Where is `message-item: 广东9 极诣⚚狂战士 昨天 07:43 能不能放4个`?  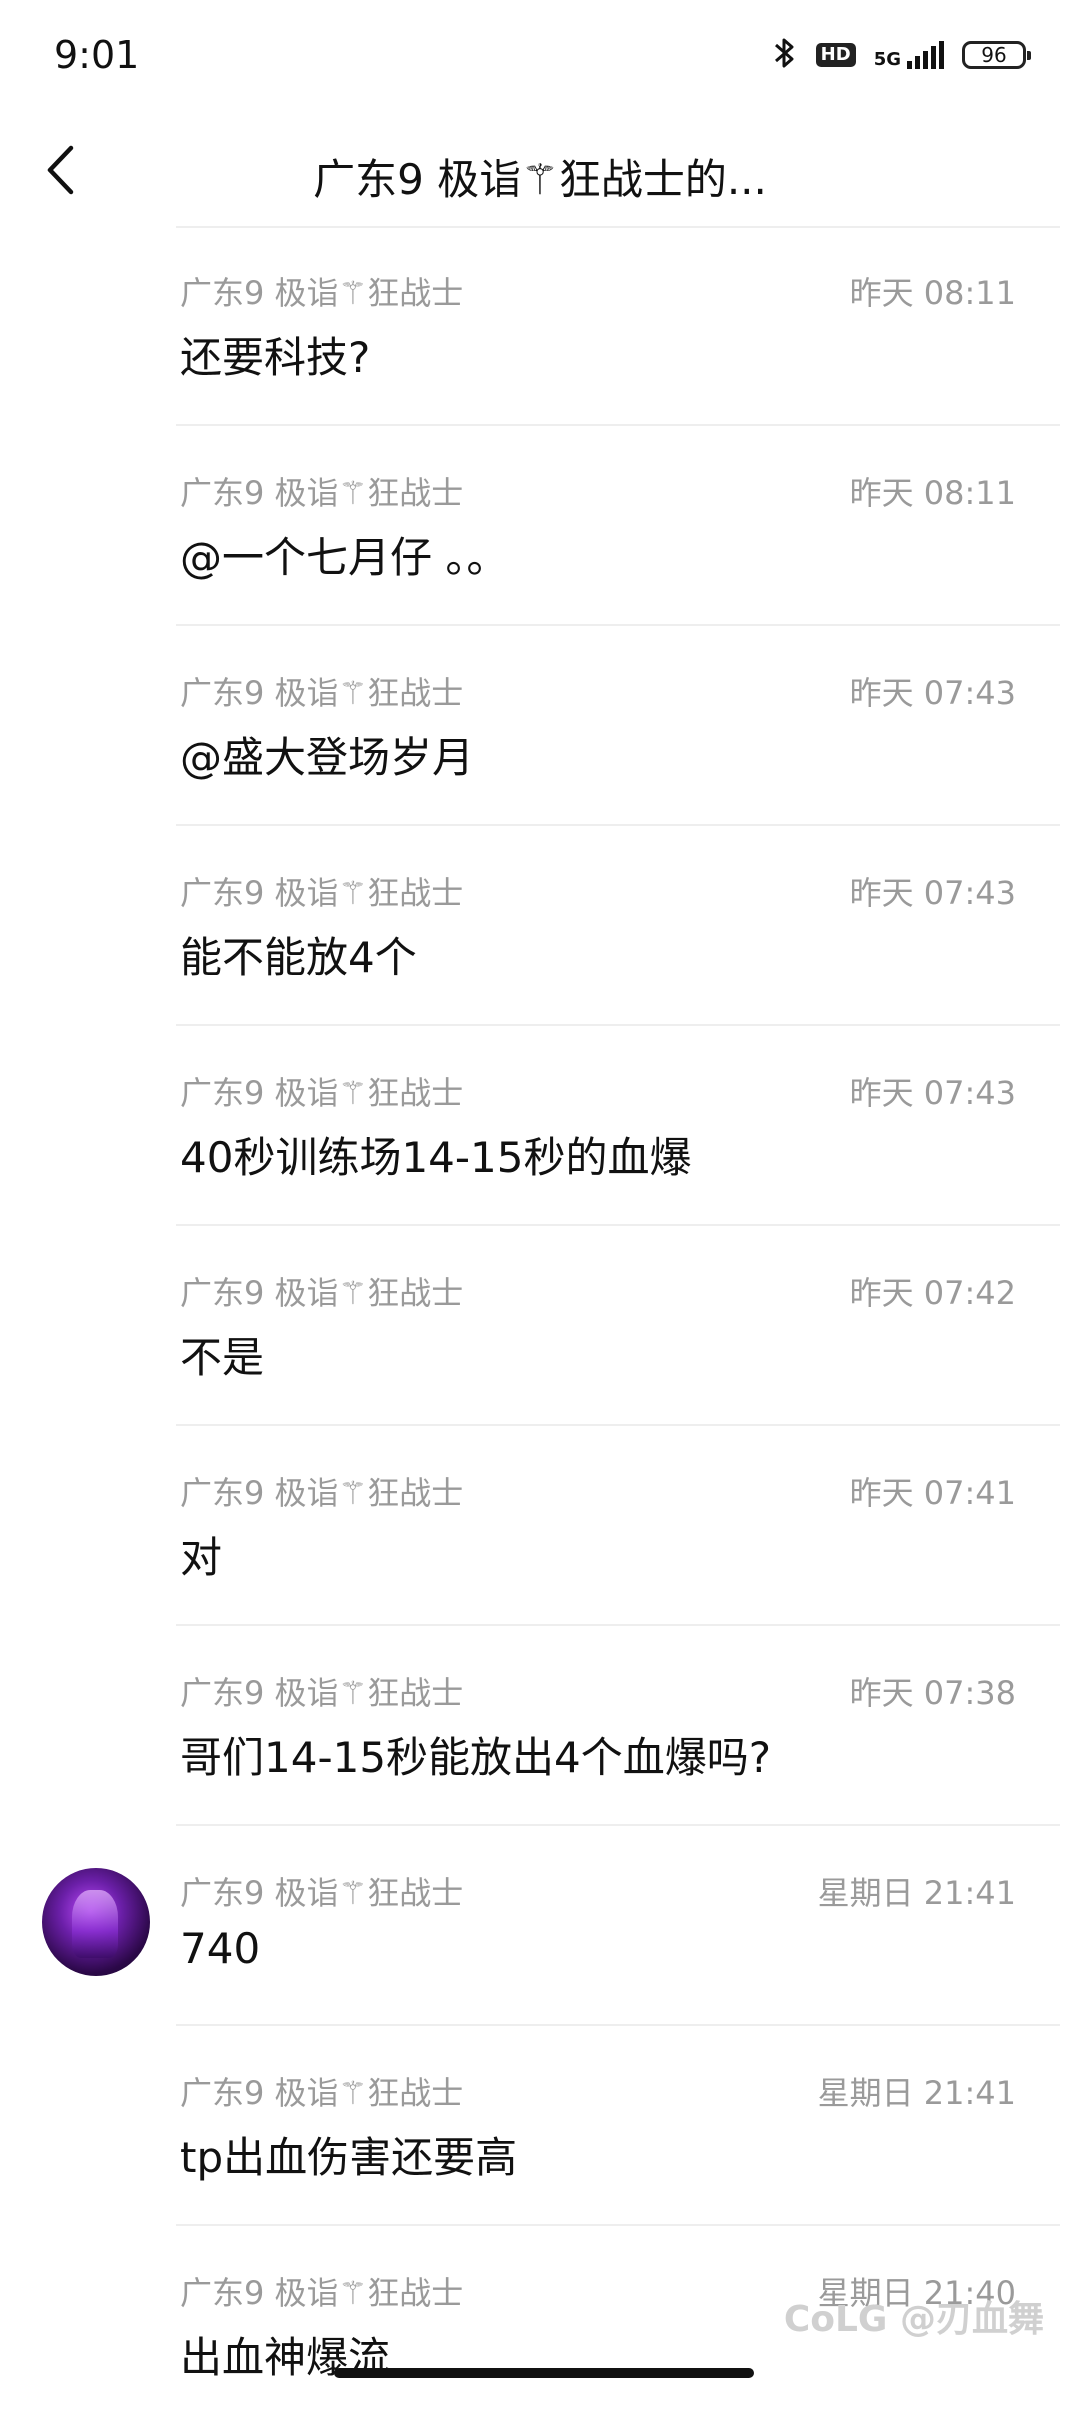 message-item: 广东9 极诣⚚狂战士 昨天 07:43 能不能放4个 is located at coordinates (540, 926).